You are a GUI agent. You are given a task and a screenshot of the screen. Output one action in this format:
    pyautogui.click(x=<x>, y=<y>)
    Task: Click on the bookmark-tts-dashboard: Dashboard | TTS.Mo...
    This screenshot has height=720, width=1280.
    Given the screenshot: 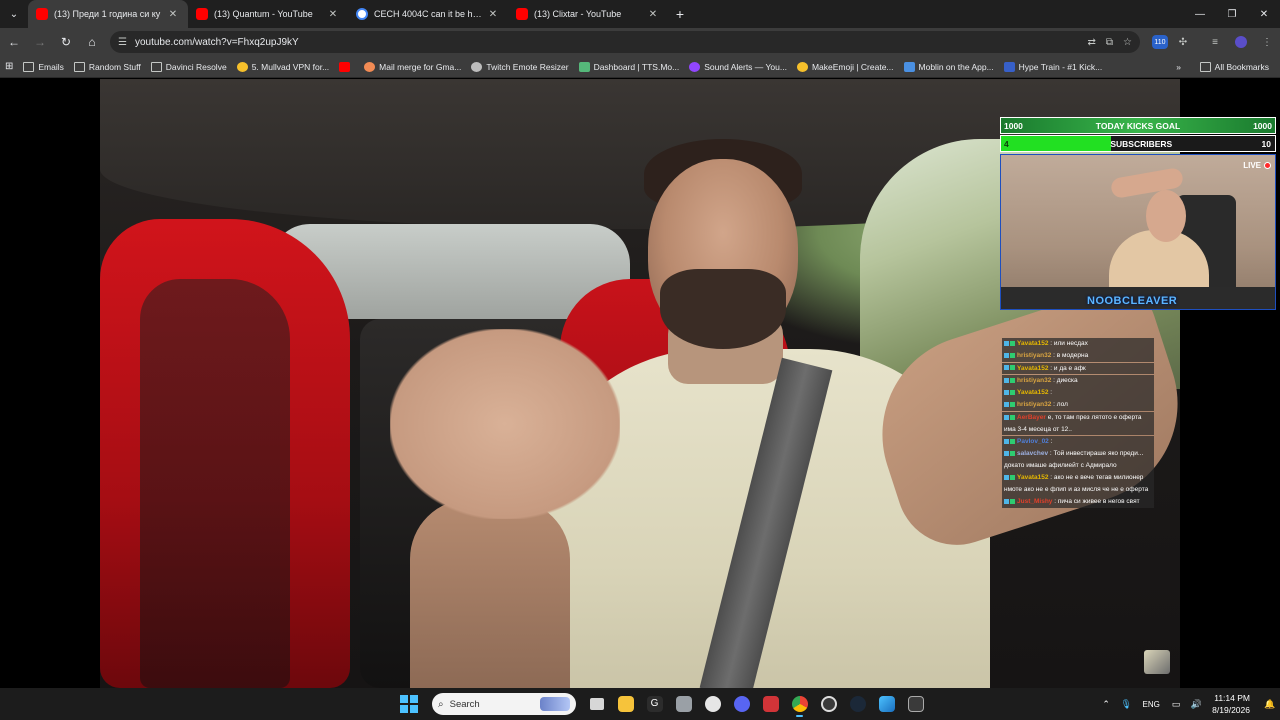 What is the action you would take?
    pyautogui.click(x=629, y=66)
    